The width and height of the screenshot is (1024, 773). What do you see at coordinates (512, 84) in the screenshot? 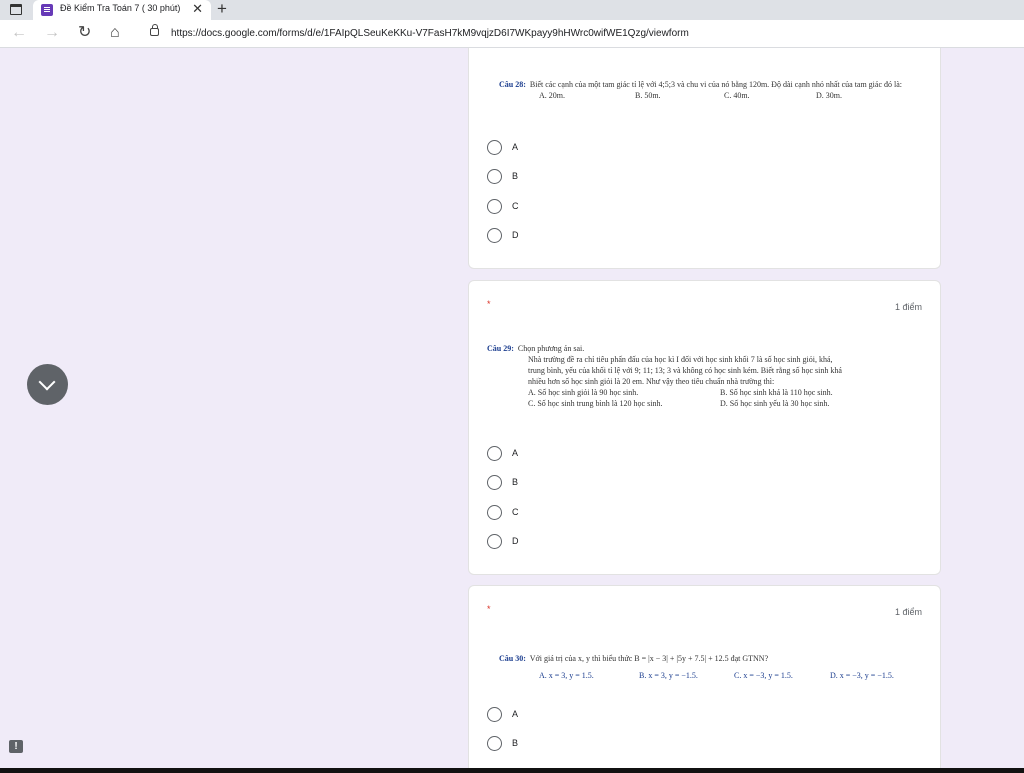
I see `question-number: Câu 28:` at bounding box center [512, 84].